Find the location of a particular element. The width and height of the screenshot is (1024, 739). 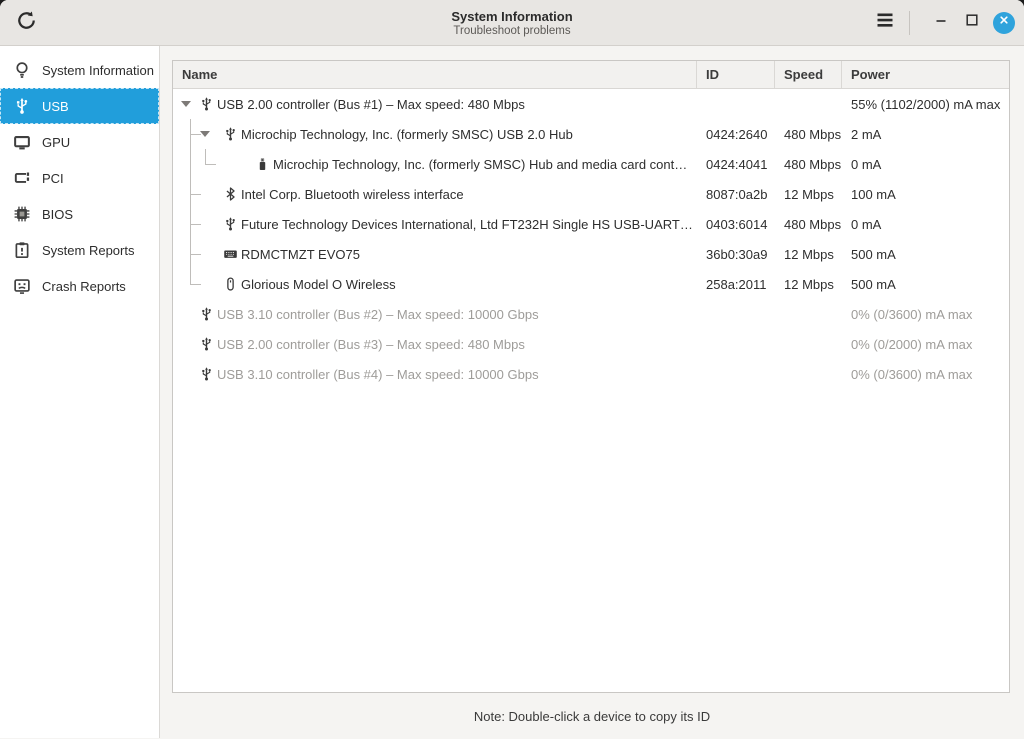

maximize-icon is located at coordinates (972, 22).